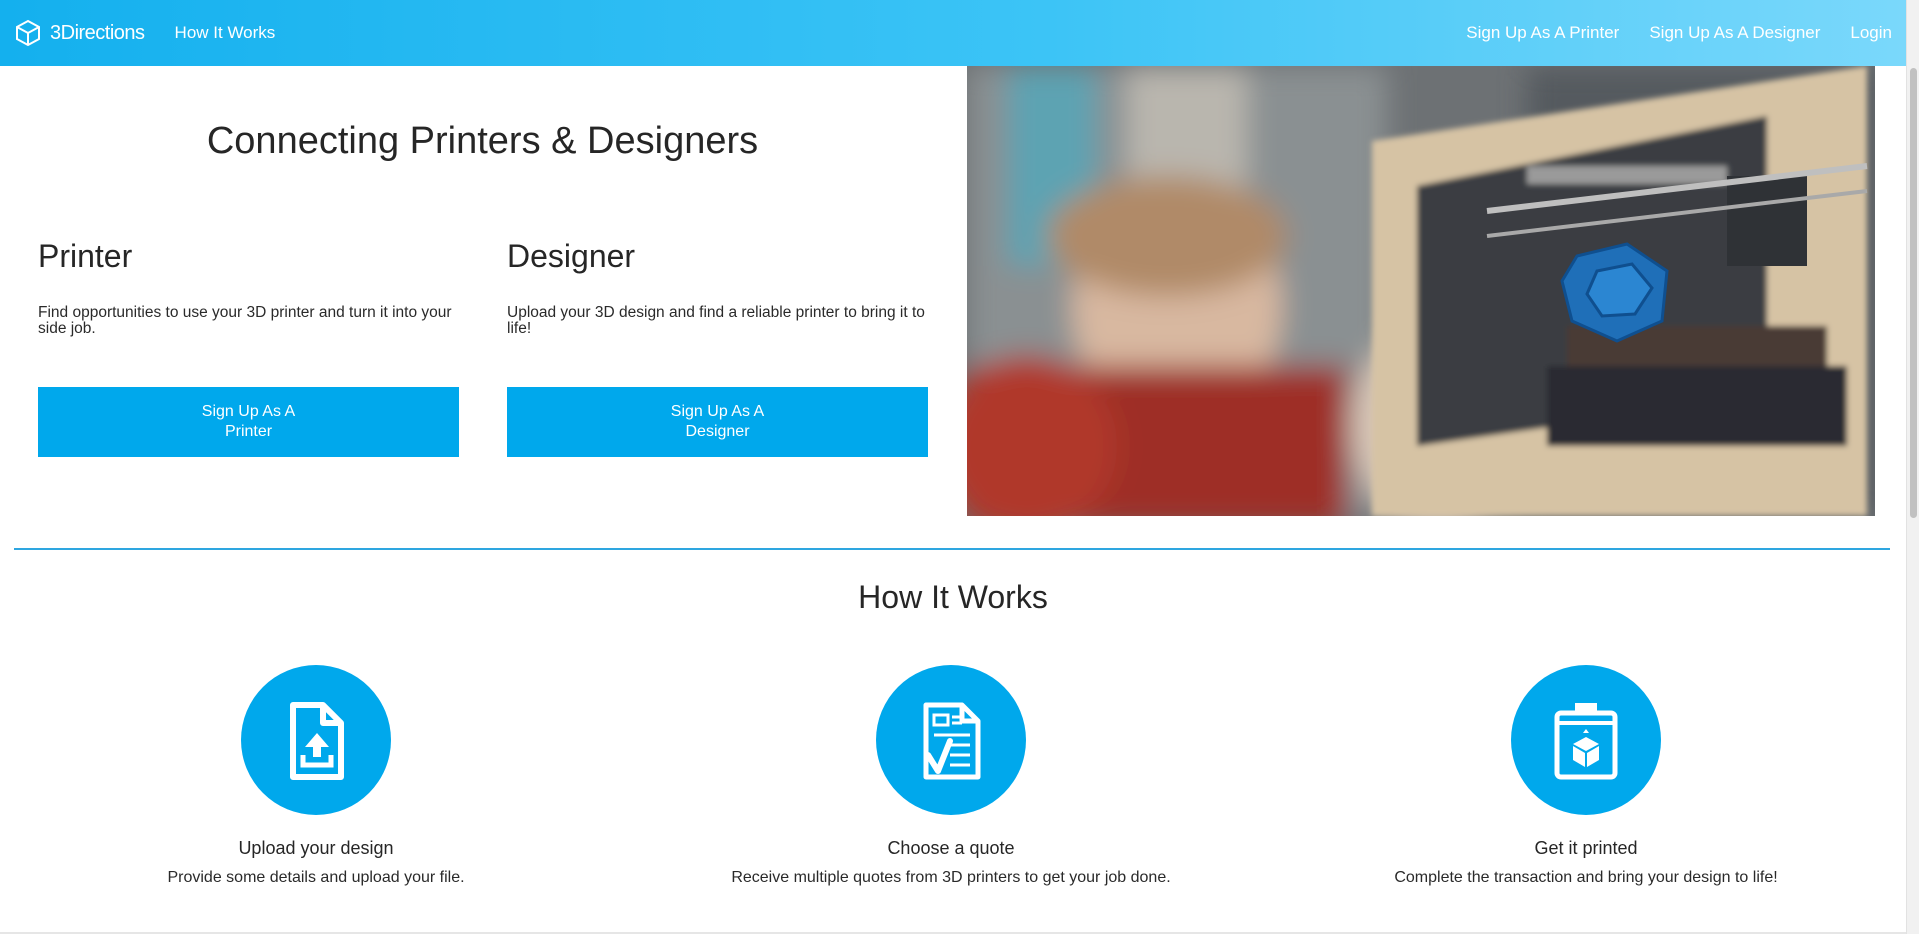 The image size is (1919, 934). I want to click on step-title: Get it printed, so click(1586, 848).